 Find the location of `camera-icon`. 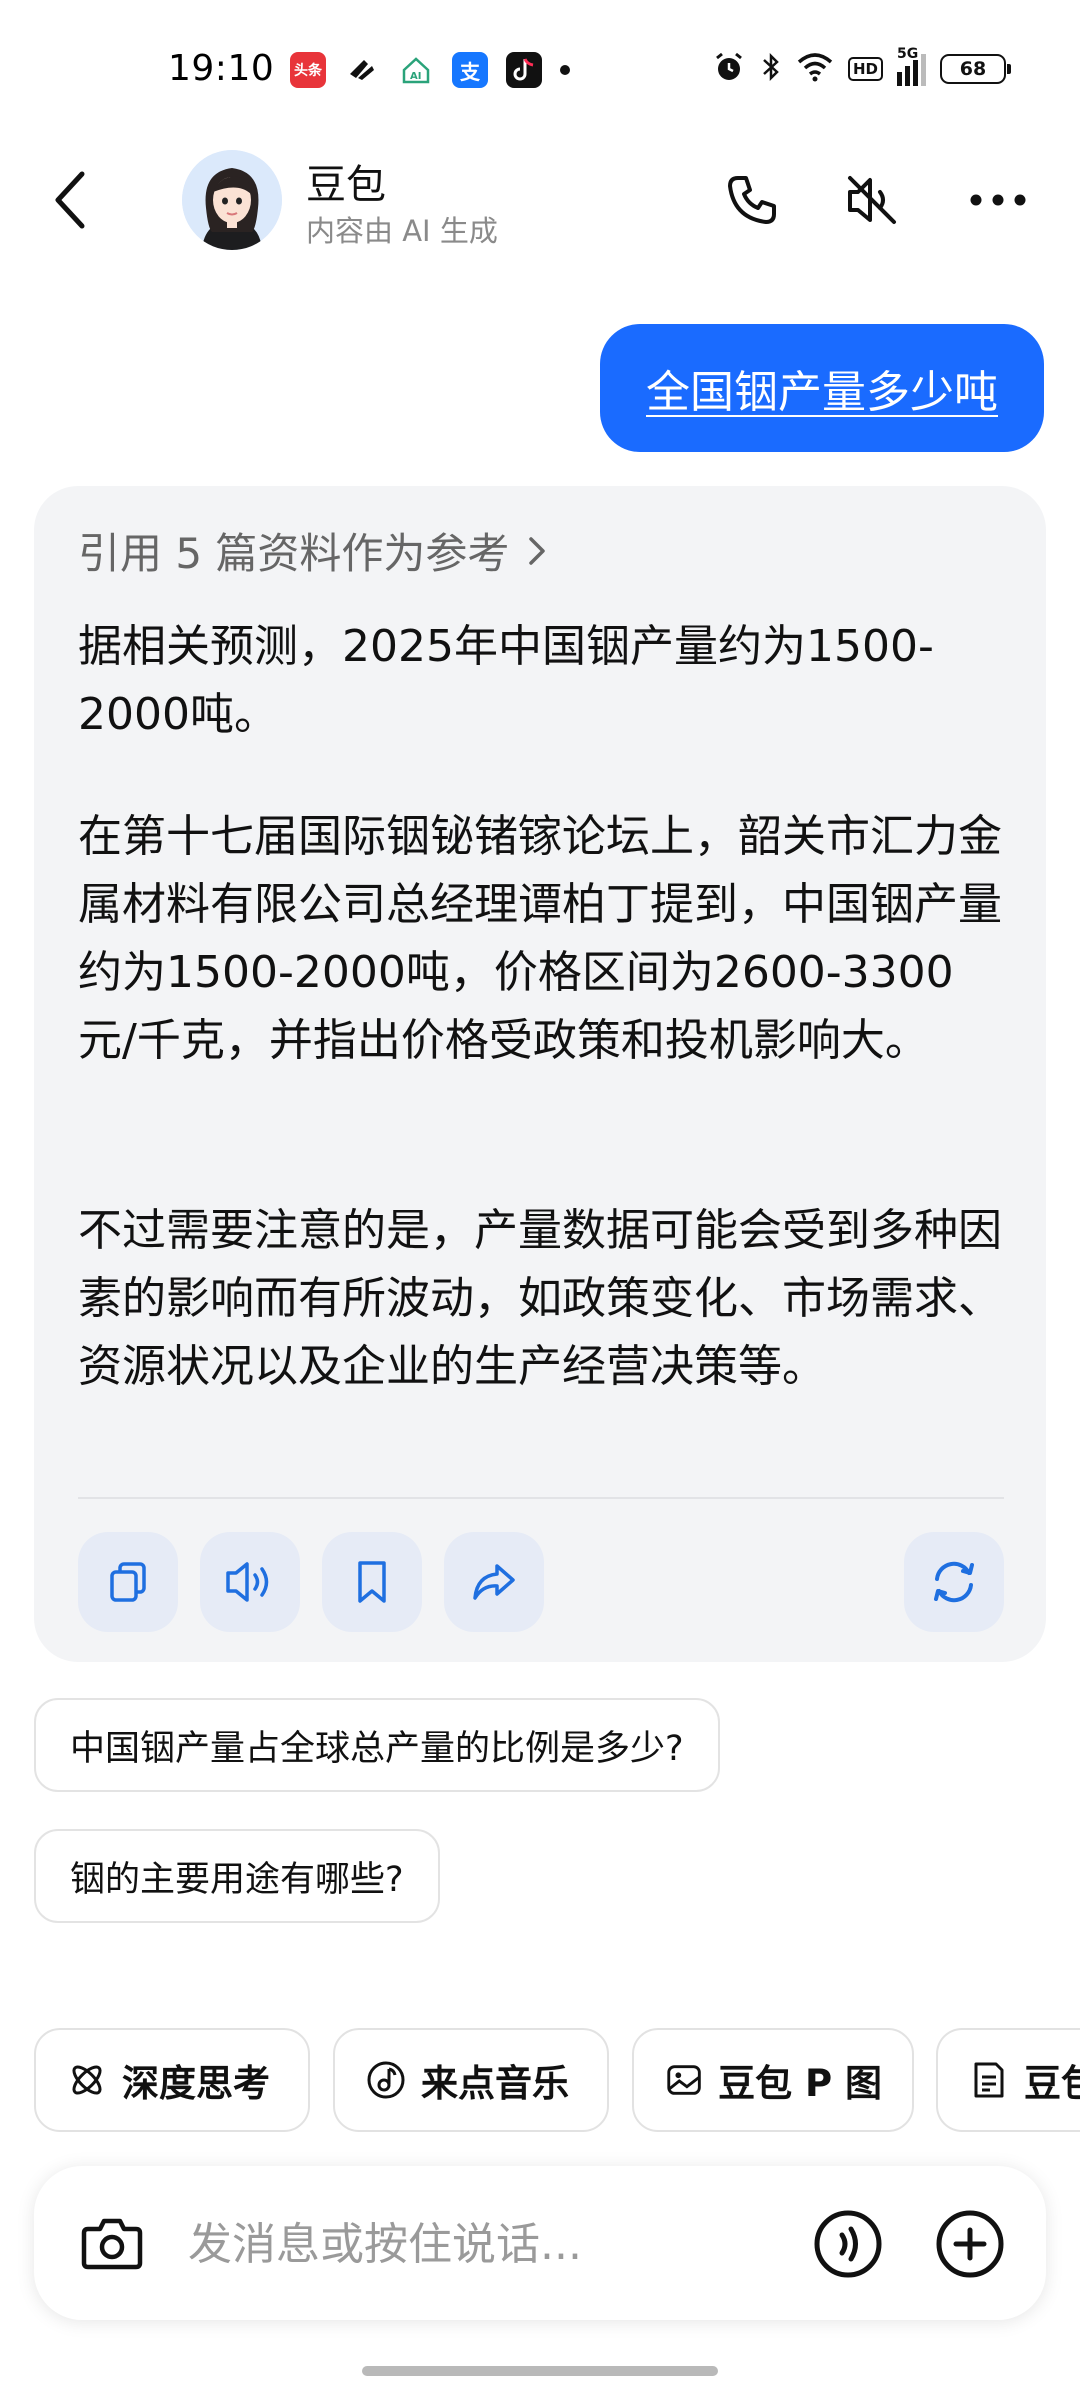

camera-icon is located at coordinates (112, 2244).